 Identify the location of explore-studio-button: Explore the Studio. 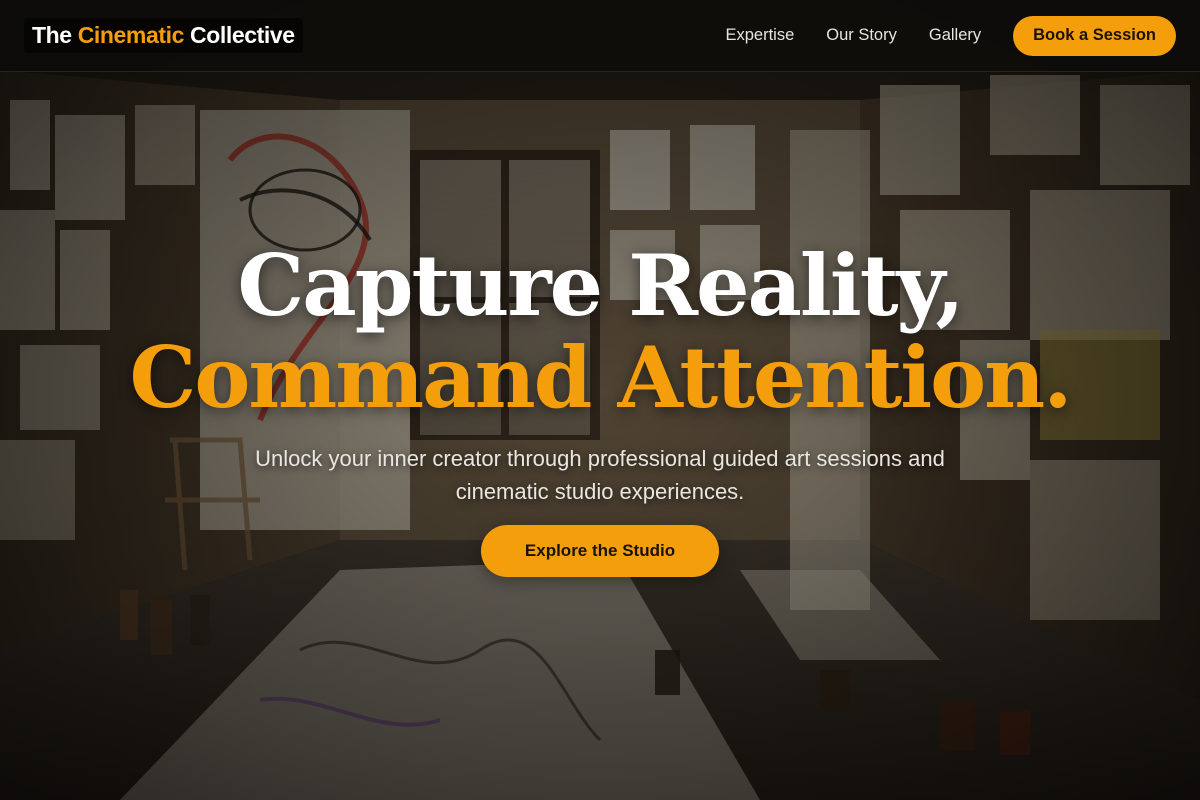
(600, 551).